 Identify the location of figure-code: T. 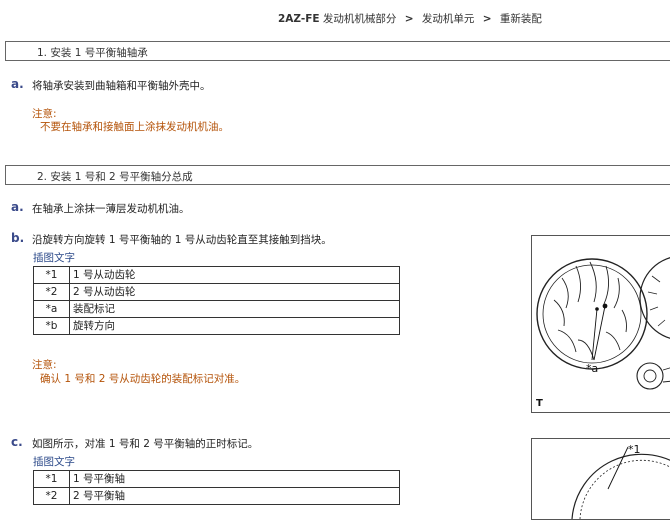
(539, 403).